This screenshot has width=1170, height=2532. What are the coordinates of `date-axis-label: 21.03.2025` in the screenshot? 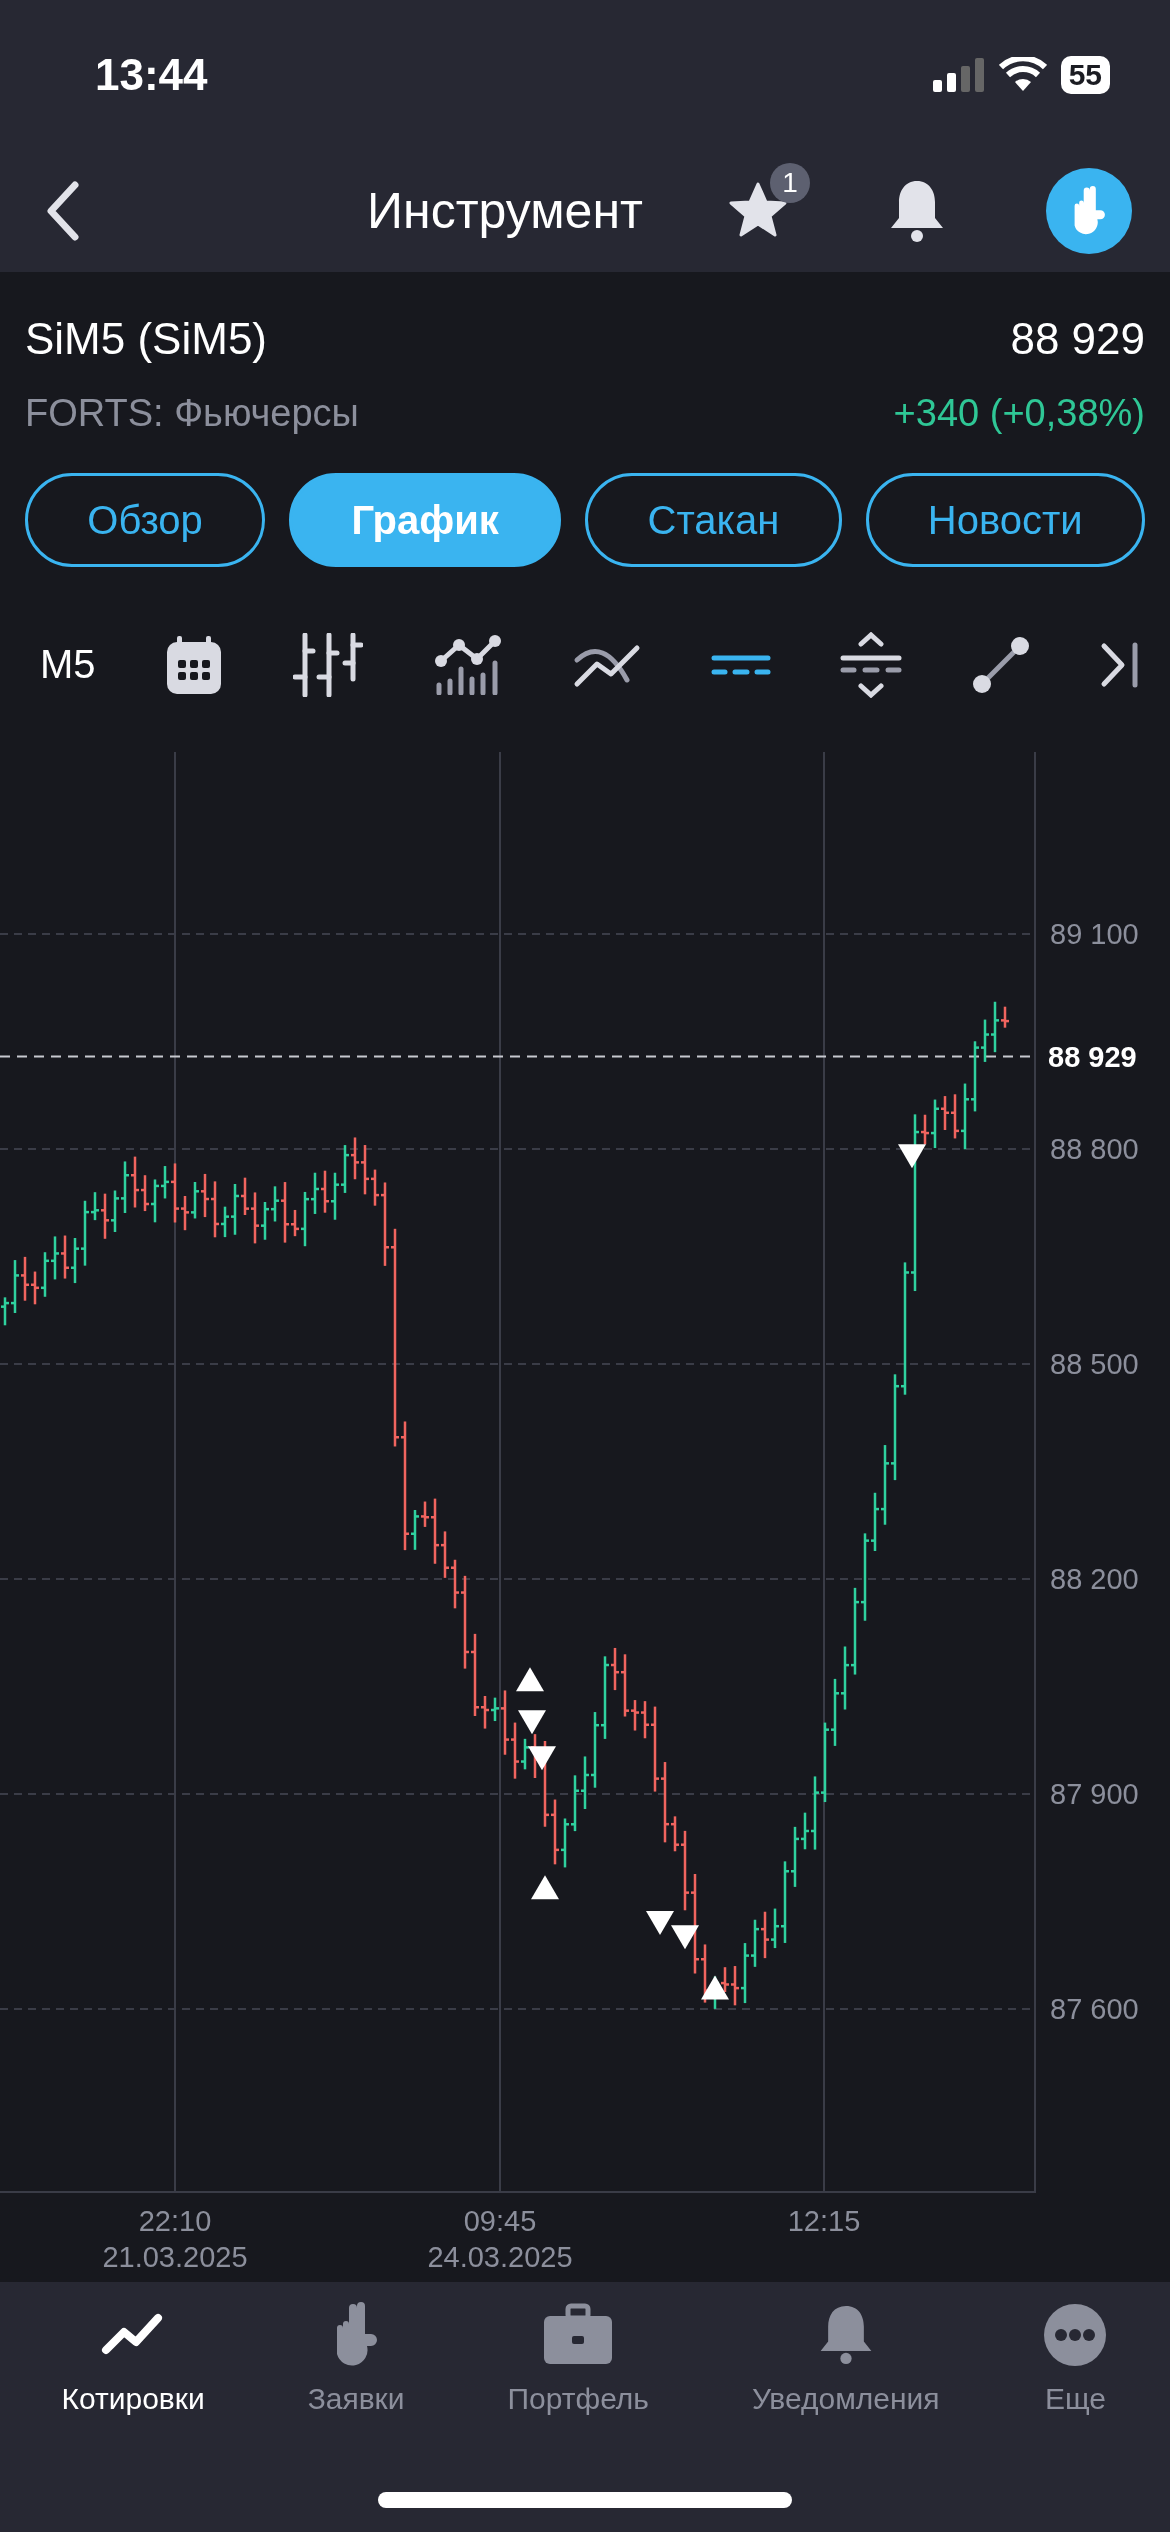 It's located at (175, 2257).